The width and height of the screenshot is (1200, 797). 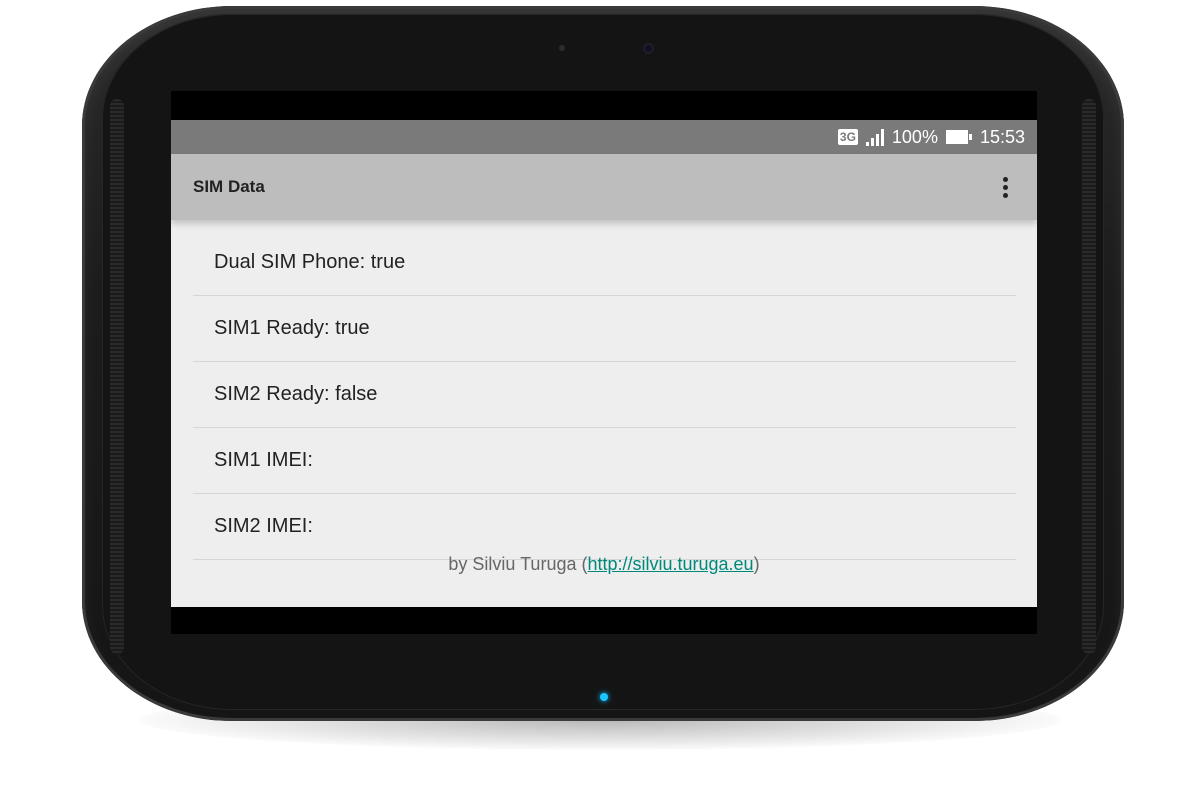 I want to click on footer-suffix: ), so click(x=756, y=564).